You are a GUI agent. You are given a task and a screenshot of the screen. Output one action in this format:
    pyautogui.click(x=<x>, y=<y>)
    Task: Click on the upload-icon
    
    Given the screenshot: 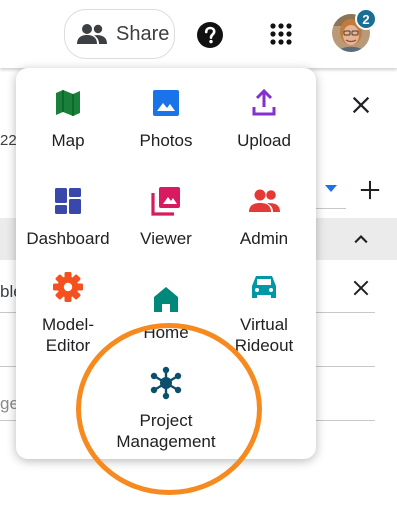 What is the action you would take?
    pyautogui.click(x=264, y=102)
    